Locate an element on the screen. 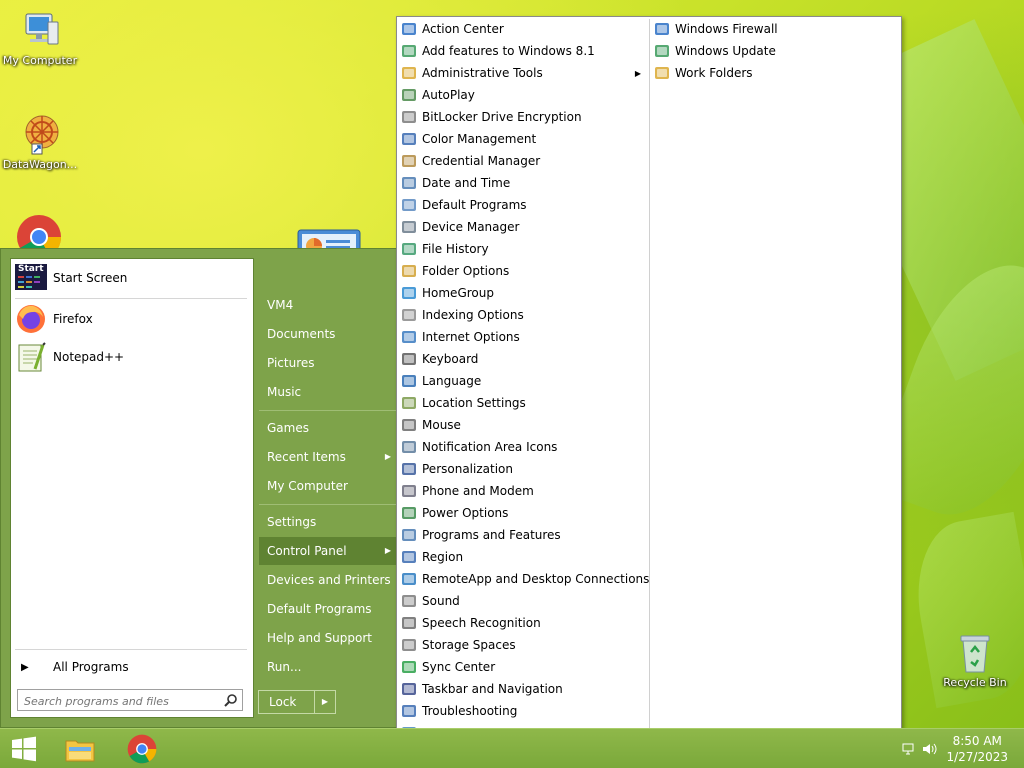 This screenshot has width=1024, height=768. cp-item-internet-options: Internet Options is located at coordinates (523, 337).